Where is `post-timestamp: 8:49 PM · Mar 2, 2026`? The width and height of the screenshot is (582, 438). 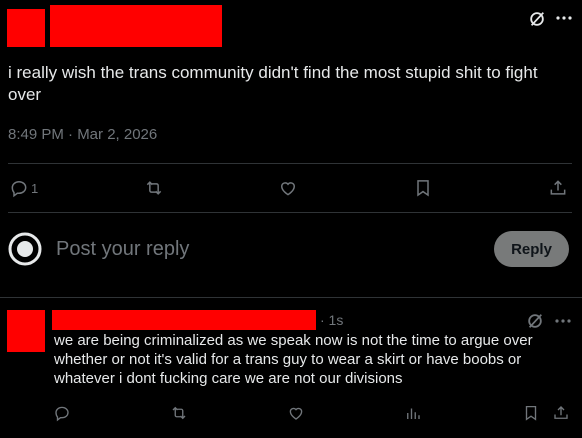 post-timestamp: 8:49 PM · Mar 2, 2026 is located at coordinates (82, 134).